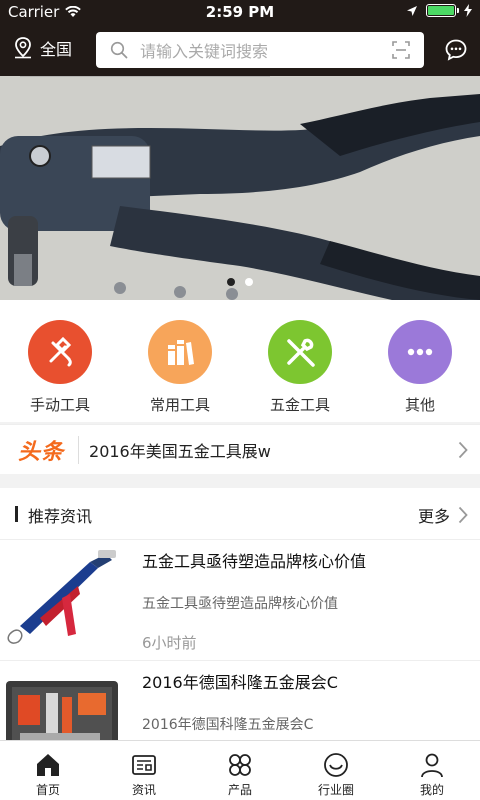 This screenshot has height=800, width=480. What do you see at coordinates (144, 765) in the screenshot?
I see `news-icon` at bounding box center [144, 765].